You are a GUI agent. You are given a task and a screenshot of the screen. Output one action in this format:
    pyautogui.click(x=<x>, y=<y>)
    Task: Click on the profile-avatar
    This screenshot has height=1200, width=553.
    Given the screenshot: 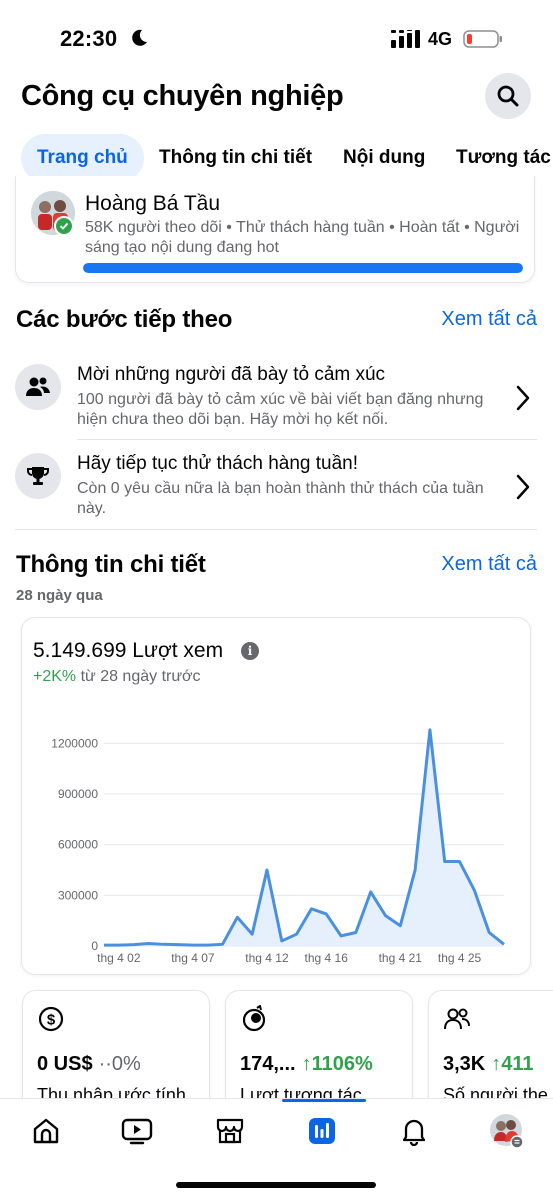 What is the action you would take?
    pyautogui.click(x=507, y=1131)
    